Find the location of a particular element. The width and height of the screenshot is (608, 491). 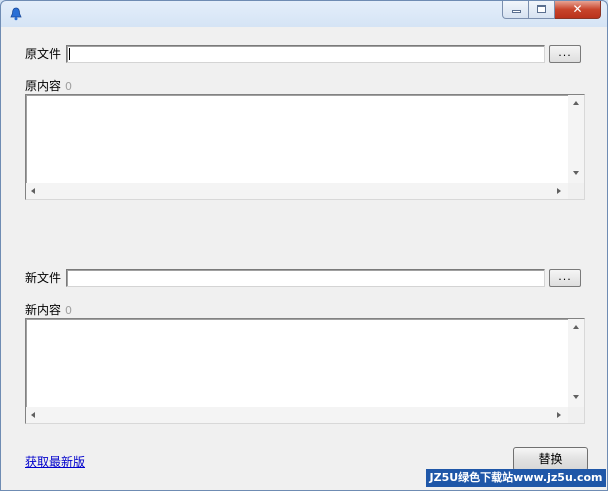

minimize-button is located at coordinates (515, 10).